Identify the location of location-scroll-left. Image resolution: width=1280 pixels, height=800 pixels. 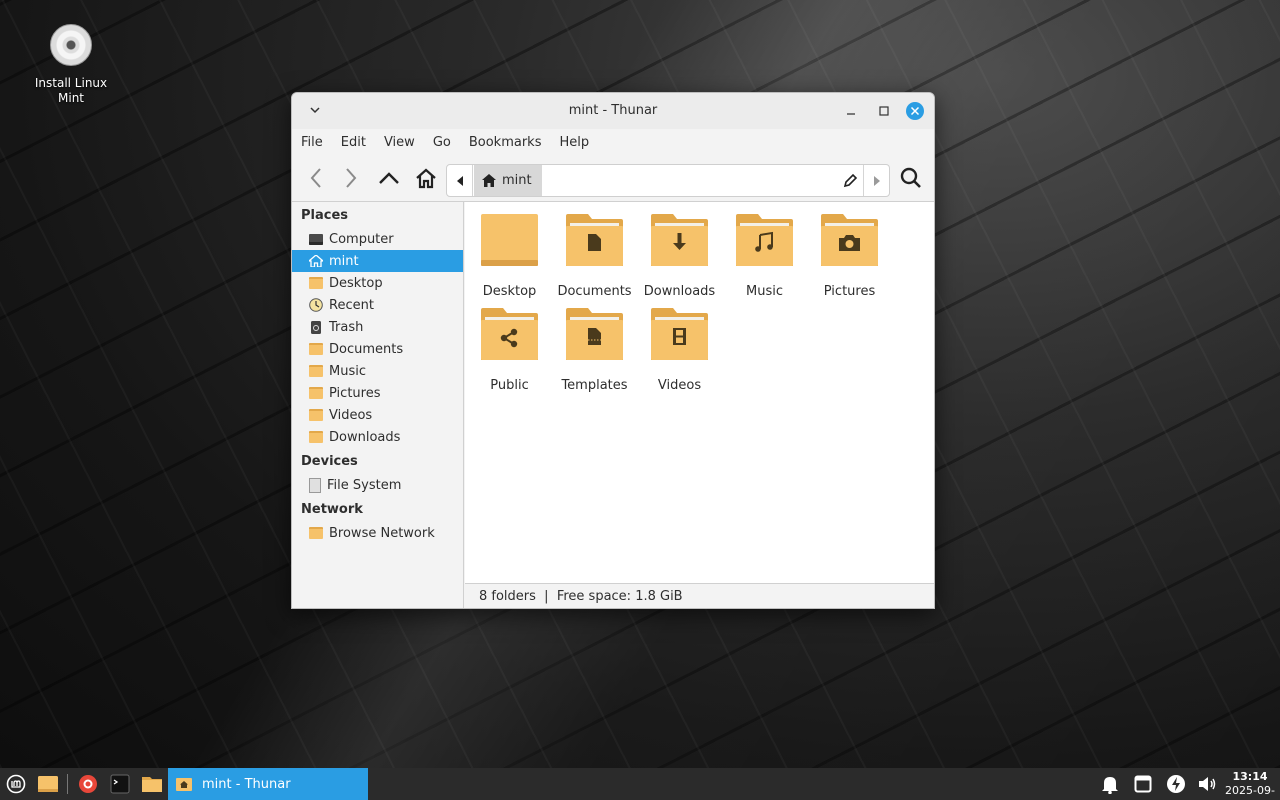
(460, 180).